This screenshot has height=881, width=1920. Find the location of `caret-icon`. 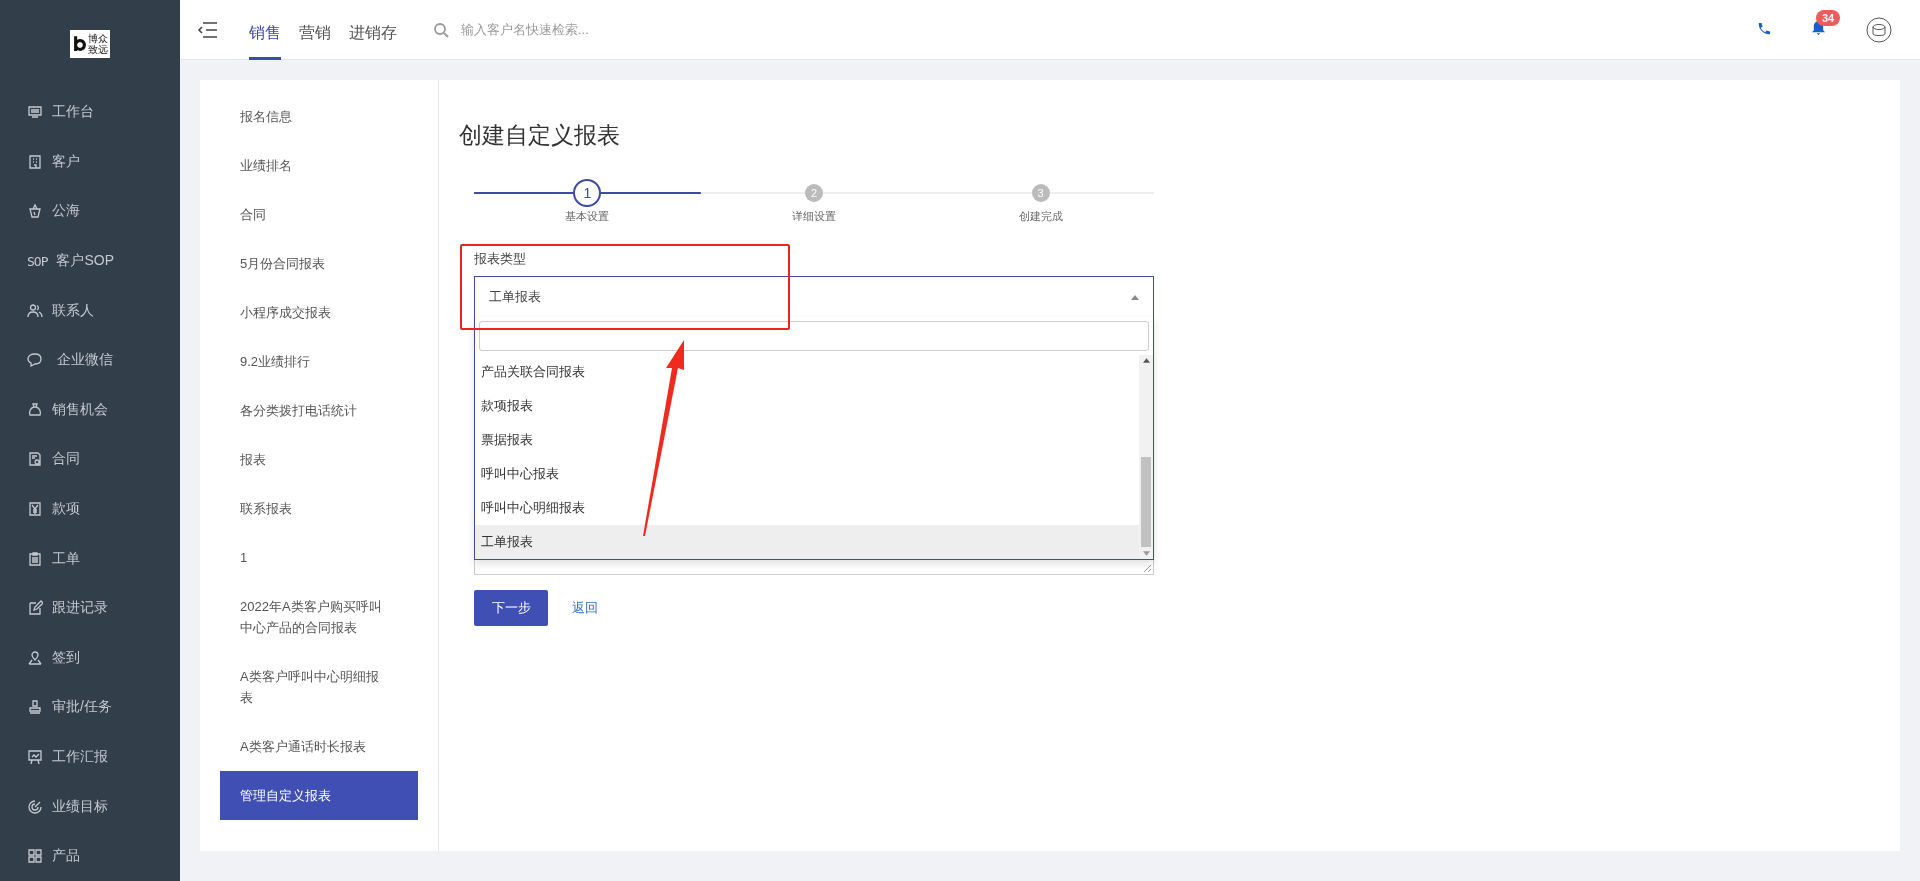

caret-icon is located at coordinates (1135, 297).